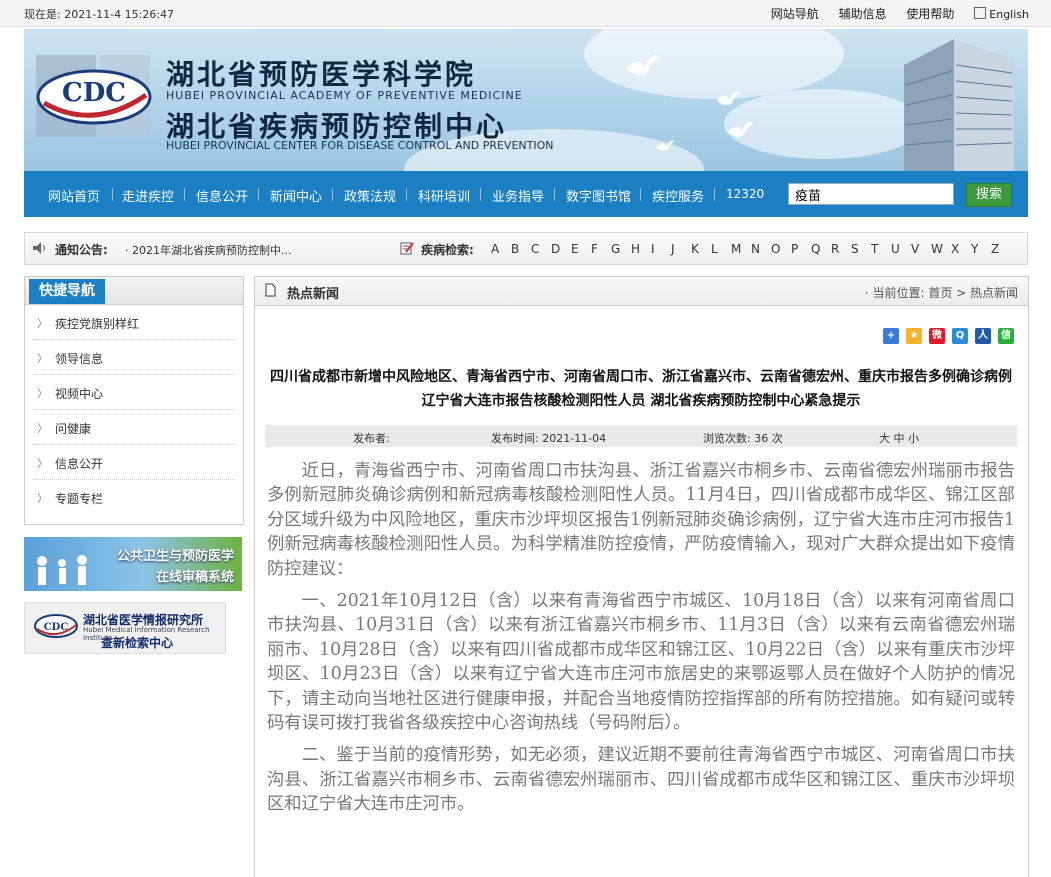 The width and height of the screenshot is (1051, 877). What do you see at coordinates (407, 248) in the screenshot?
I see `edit-icon` at bounding box center [407, 248].